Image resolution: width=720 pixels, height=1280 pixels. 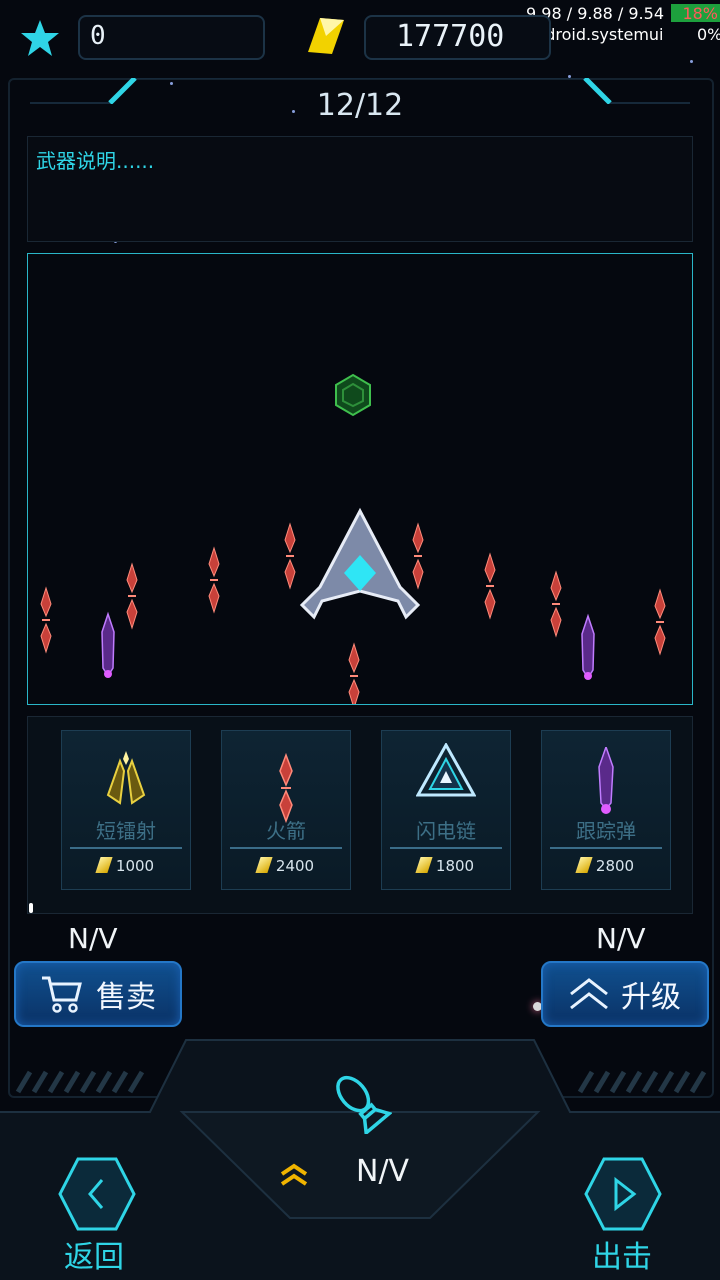 I want to click on weapon-price: 2400, so click(x=286, y=866).